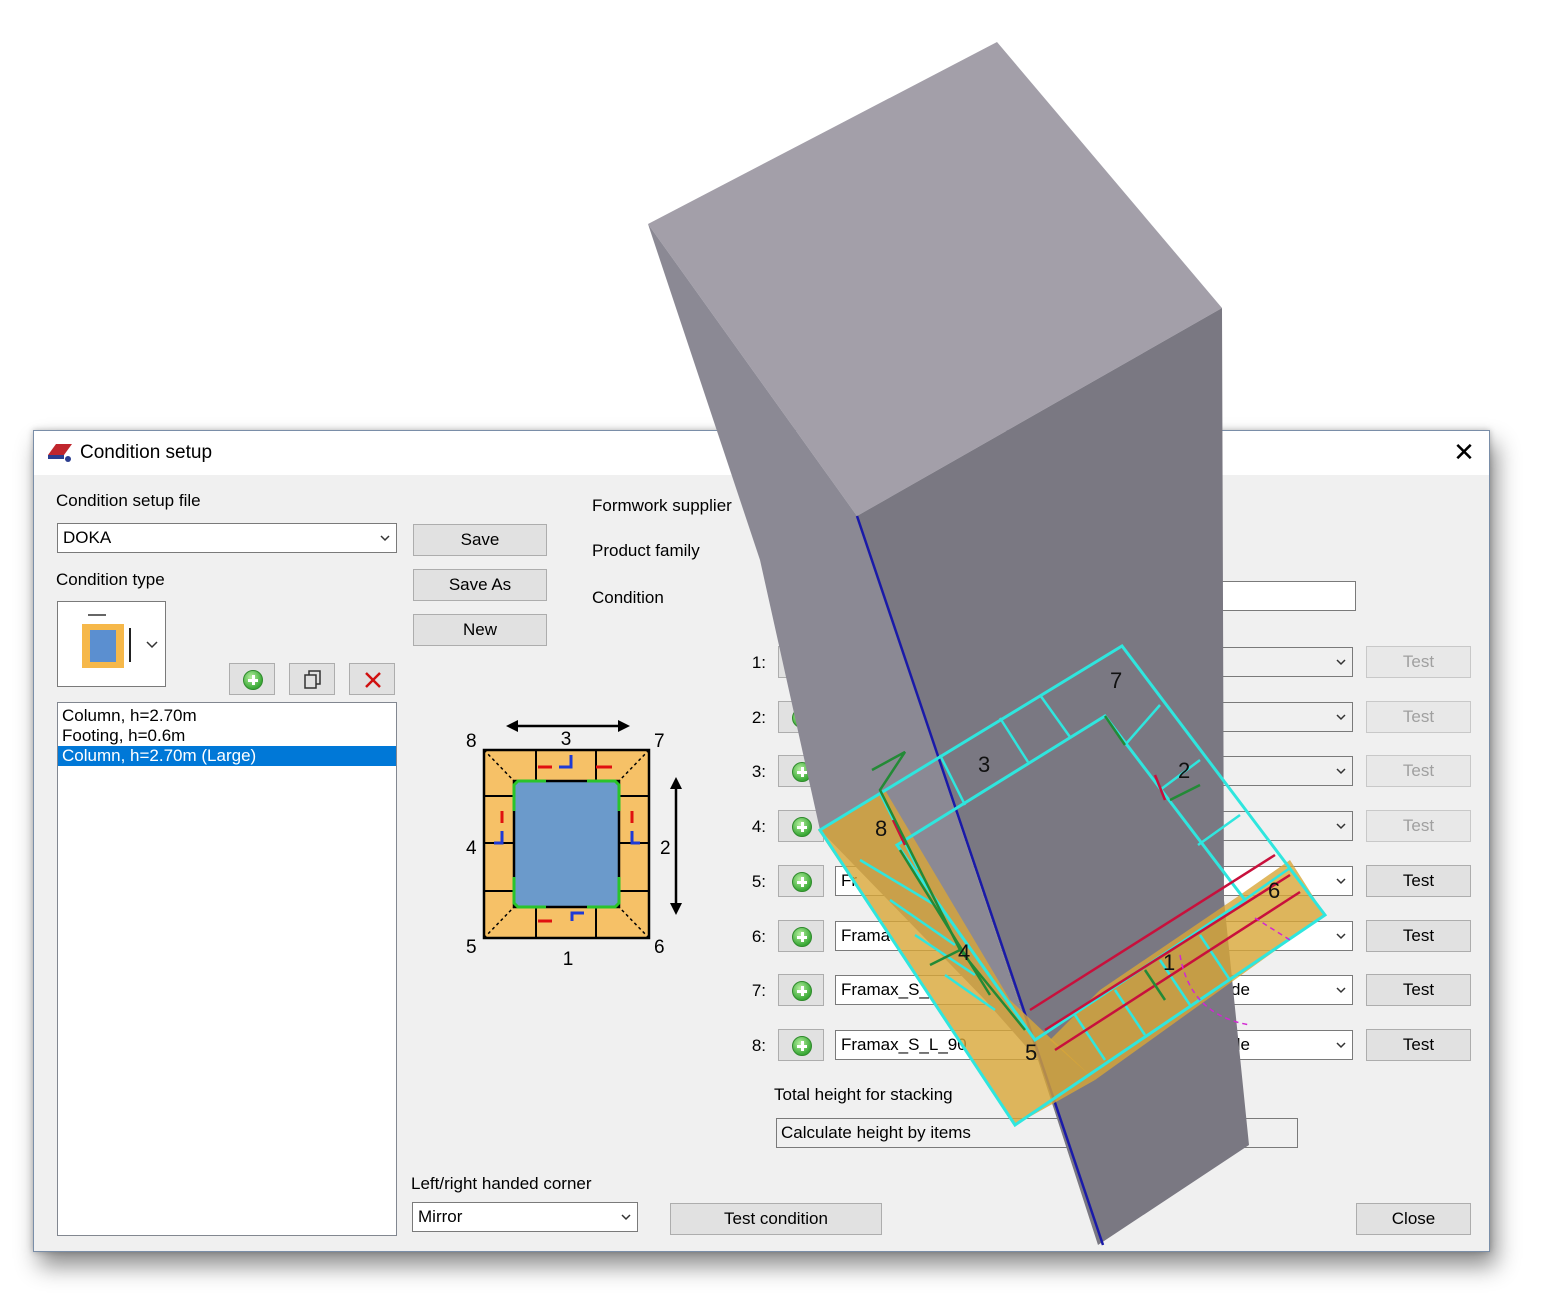  Describe the element at coordinates (964, 952) in the screenshot. I see `overlay-label-4: 4` at that location.